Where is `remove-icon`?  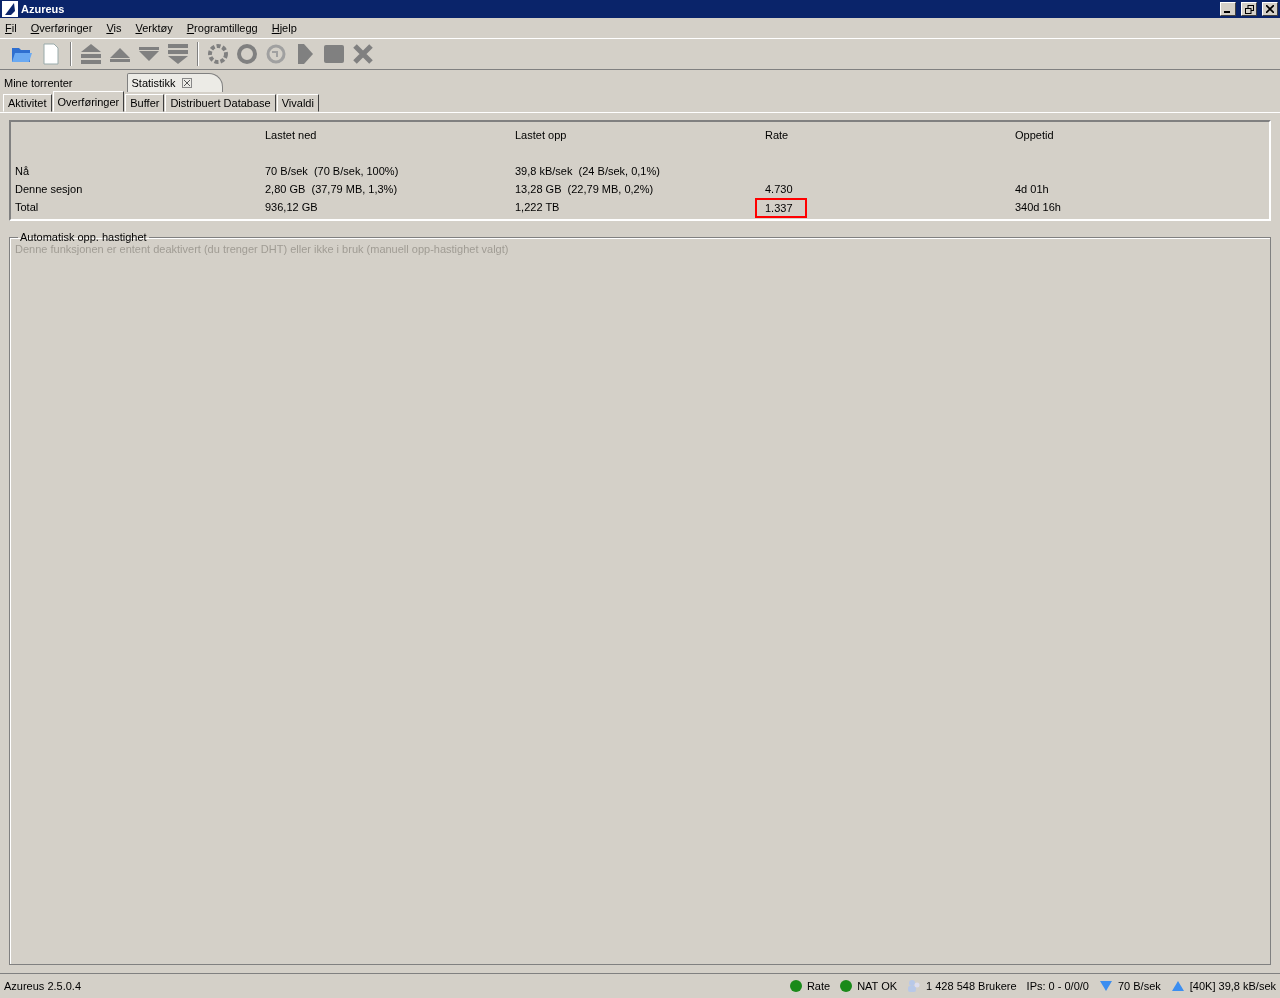
remove-icon is located at coordinates (363, 54).